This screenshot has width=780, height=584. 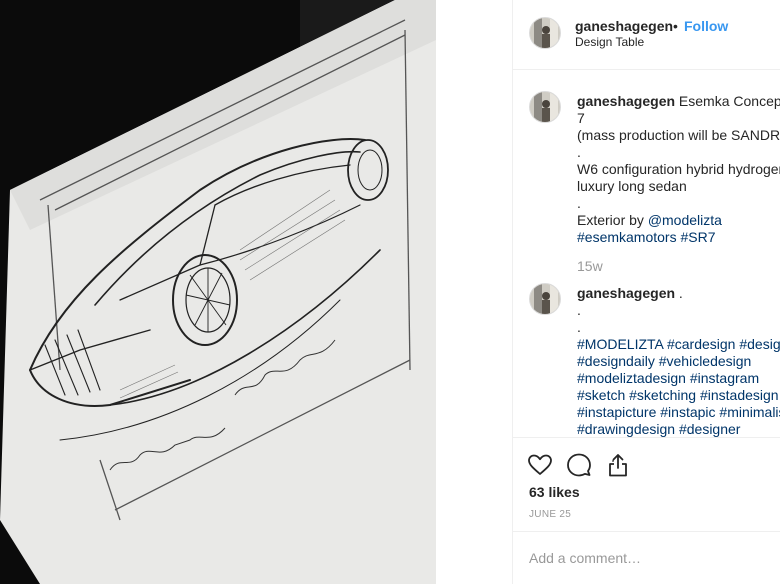 What do you see at coordinates (579, 465) in the screenshot?
I see `speech-bubble-icon` at bounding box center [579, 465].